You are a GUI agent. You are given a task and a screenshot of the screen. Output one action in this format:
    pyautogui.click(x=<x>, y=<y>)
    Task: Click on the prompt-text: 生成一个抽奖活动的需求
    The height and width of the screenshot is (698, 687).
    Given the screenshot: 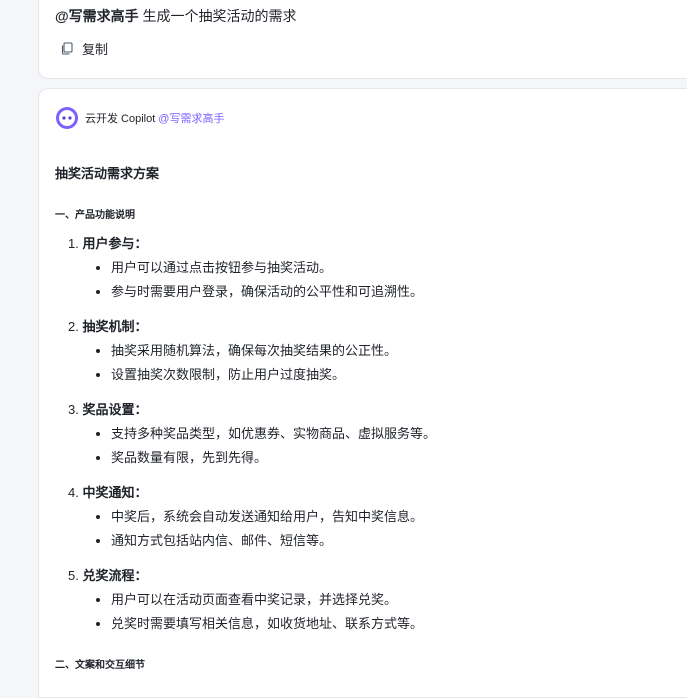 What is the action you would take?
    pyautogui.click(x=217, y=16)
    